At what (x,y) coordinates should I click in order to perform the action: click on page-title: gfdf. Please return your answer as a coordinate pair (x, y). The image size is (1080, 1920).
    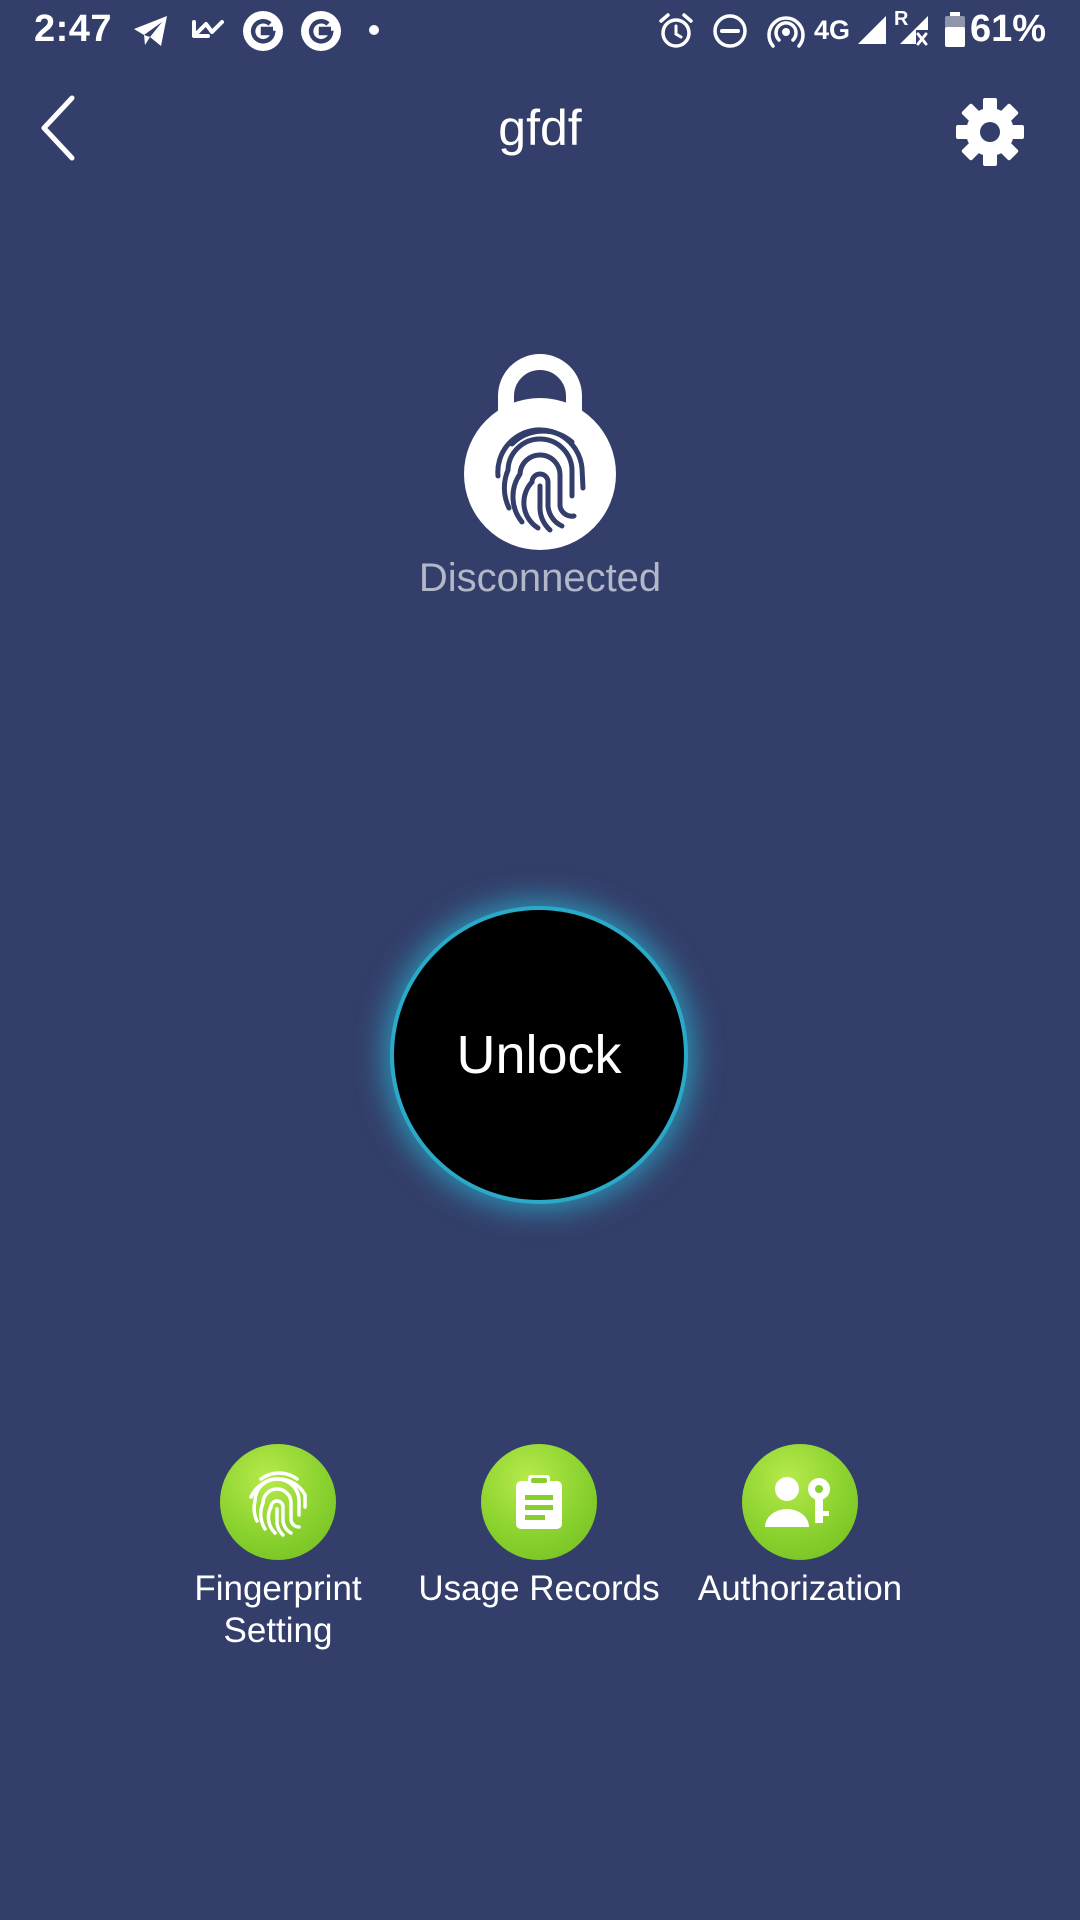
    Looking at the image, I should click on (540, 128).